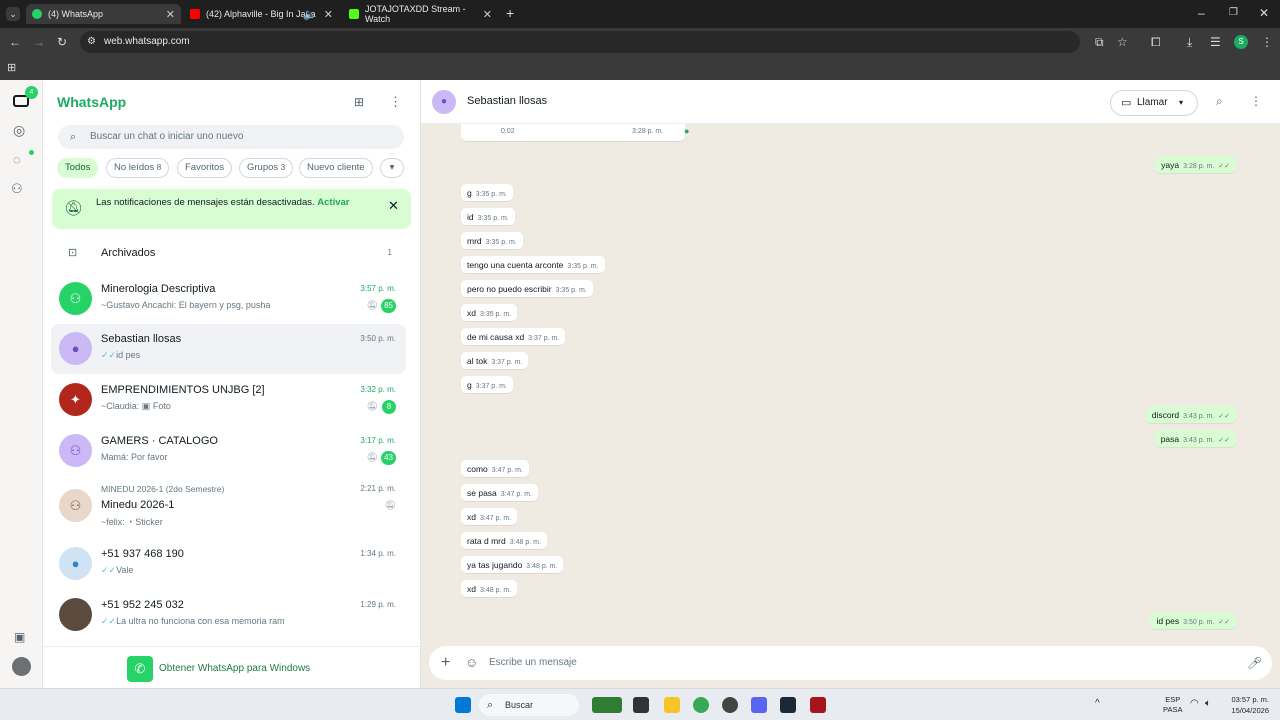  I want to click on start-icon, so click(463, 705).